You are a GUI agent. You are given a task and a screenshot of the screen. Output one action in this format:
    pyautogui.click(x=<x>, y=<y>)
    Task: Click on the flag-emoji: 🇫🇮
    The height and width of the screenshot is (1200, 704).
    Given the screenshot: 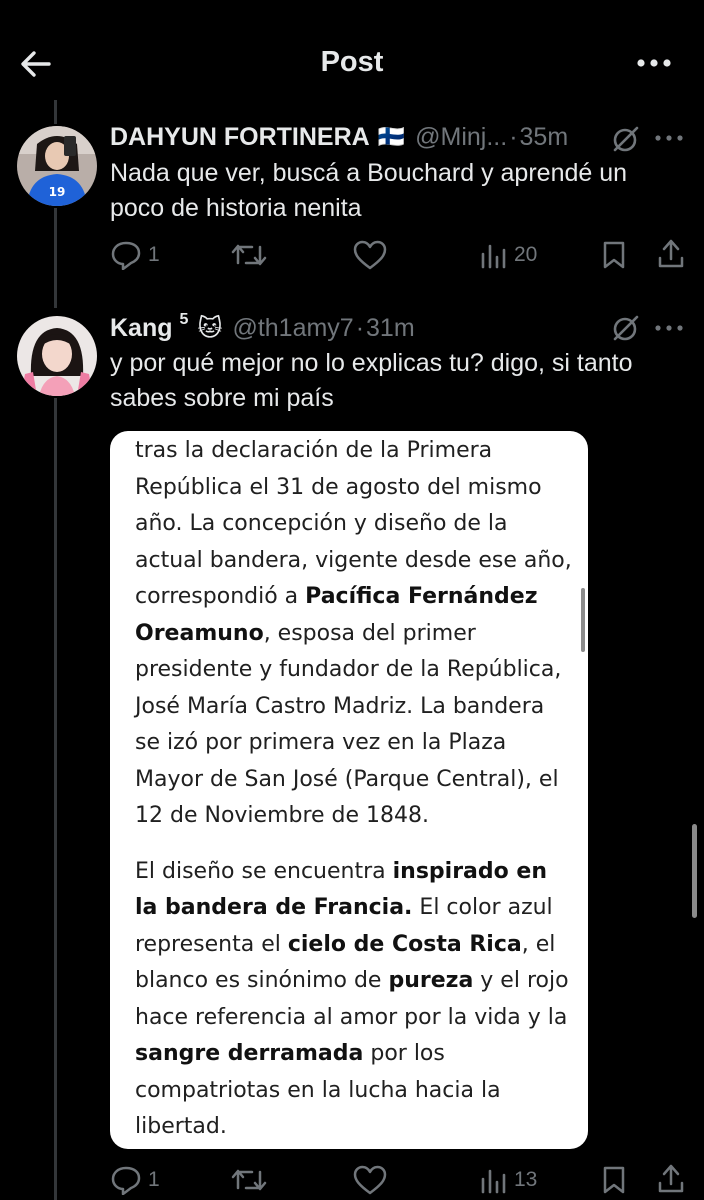 What is the action you would take?
    pyautogui.click(x=391, y=136)
    